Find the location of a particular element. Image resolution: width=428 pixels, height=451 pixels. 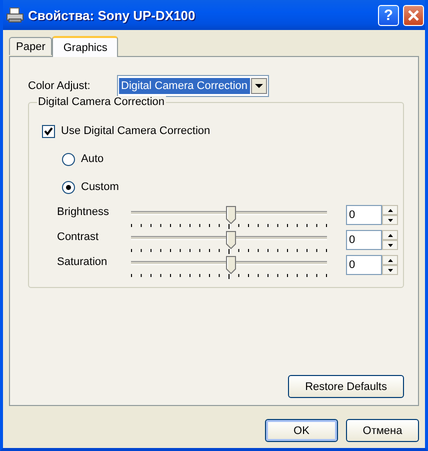

radio-label: Auto is located at coordinates (92, 159).